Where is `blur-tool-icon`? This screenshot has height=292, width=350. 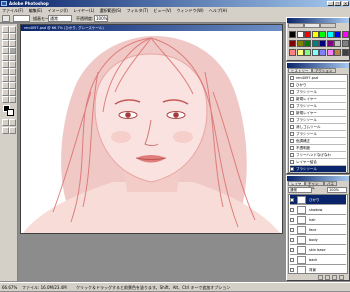
blur-tool-icon is located at coordinates (5, 71).